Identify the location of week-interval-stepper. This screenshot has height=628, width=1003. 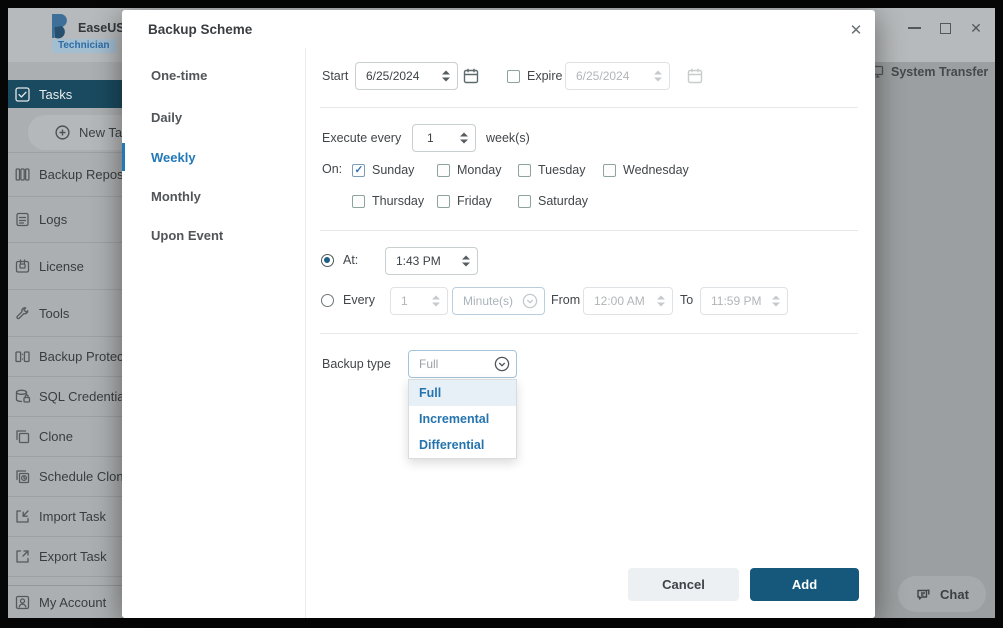
(464, 138).